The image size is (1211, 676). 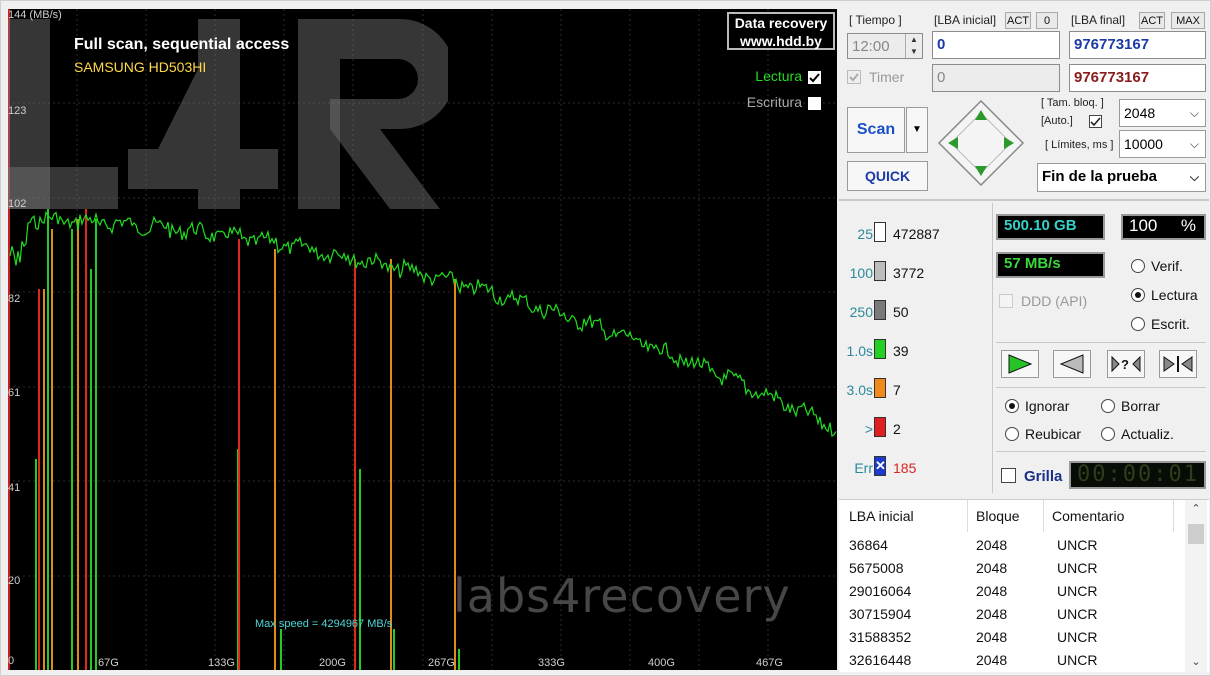 What do you see at coordinates (814, 77) in the screenshot?
I see `read-checkbox` at bounding box center [814, 77].